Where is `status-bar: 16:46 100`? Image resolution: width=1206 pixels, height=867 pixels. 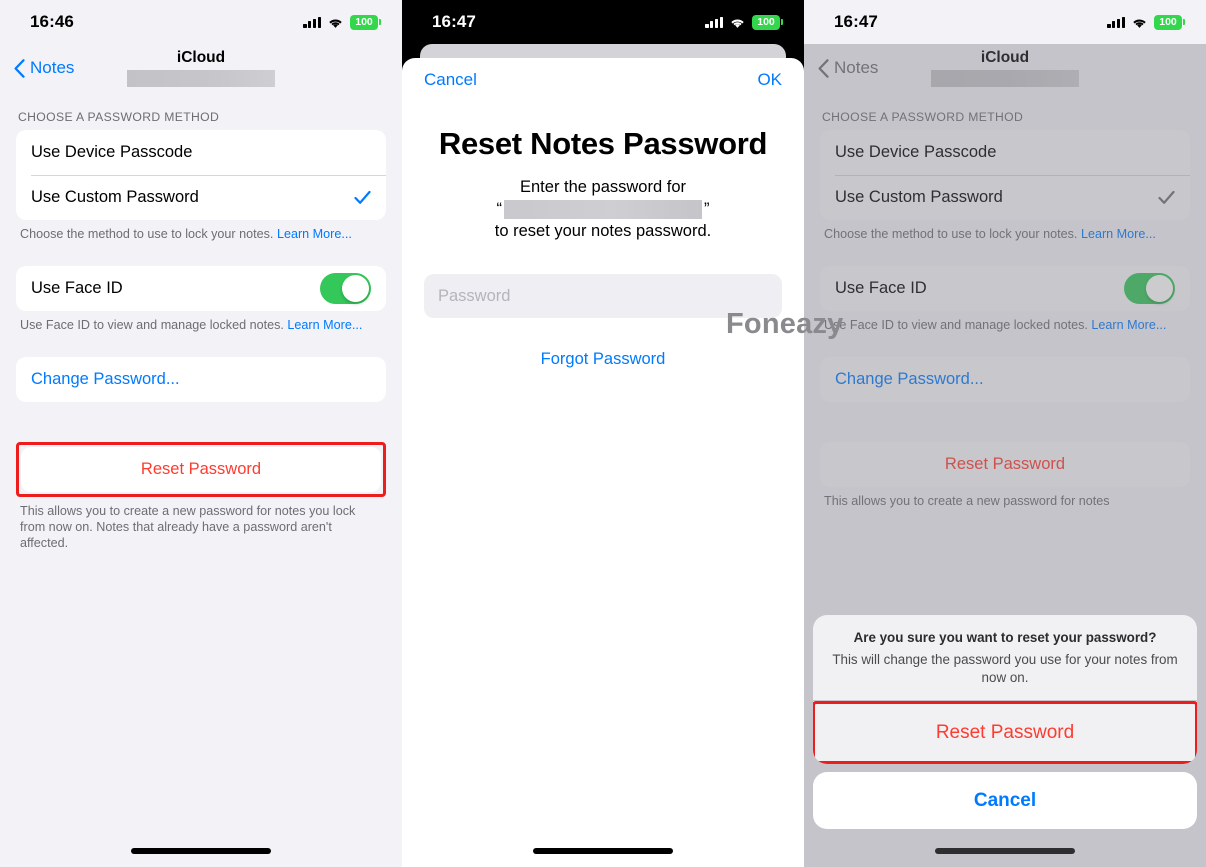 status-bar: 16:46 100 is located at coordinates (201, 22).